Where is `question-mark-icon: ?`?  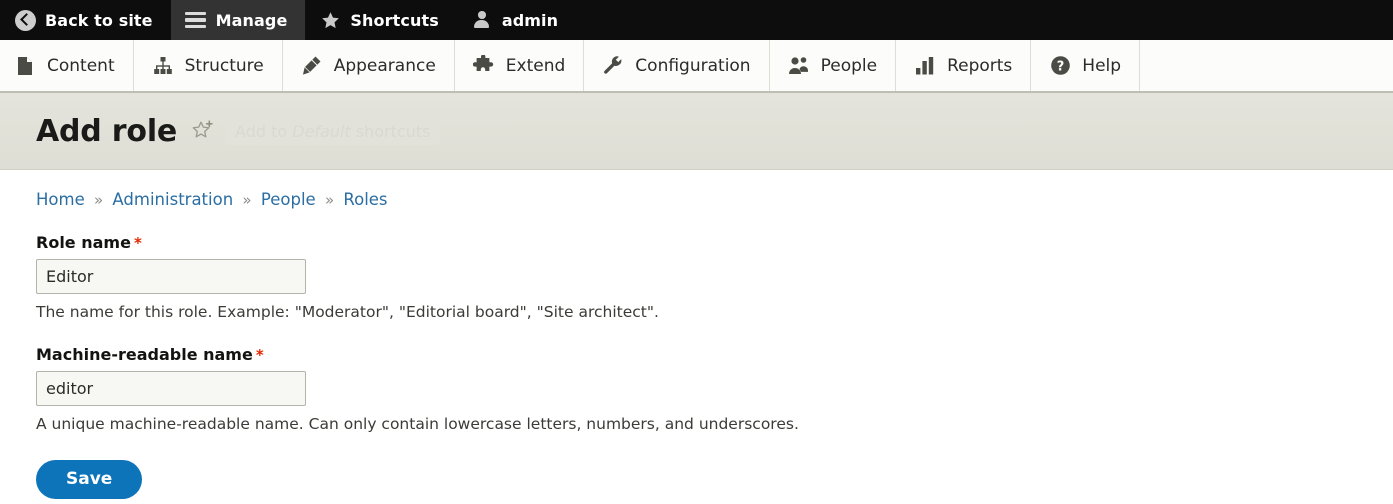 question-mark-icon: ? is located at coordinates (1060, 66).